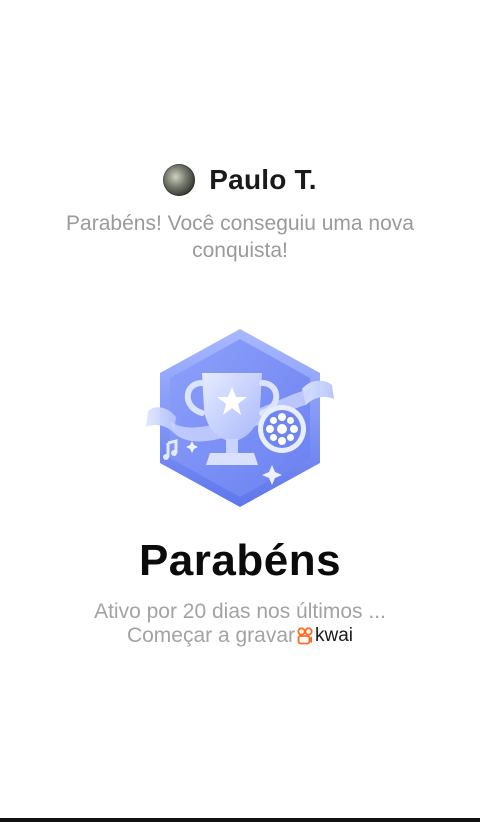  What do you see at coordinates (262, 180) in the screenshot?
I see `user-name: Paulo T.` at bounding box center [262, 180].